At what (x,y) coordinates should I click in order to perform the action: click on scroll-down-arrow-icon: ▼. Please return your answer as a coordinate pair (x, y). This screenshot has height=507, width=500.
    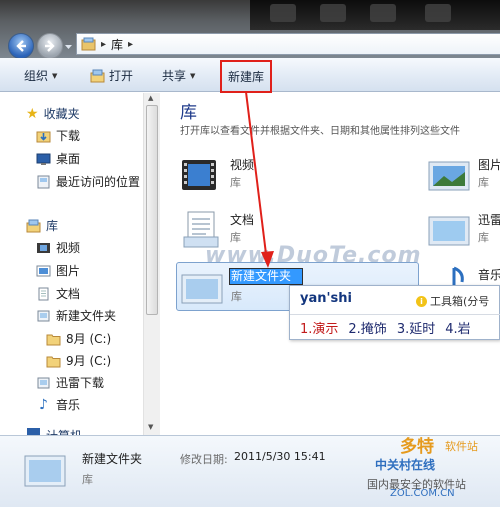
    Looking at the image, I should click on (150, 427).